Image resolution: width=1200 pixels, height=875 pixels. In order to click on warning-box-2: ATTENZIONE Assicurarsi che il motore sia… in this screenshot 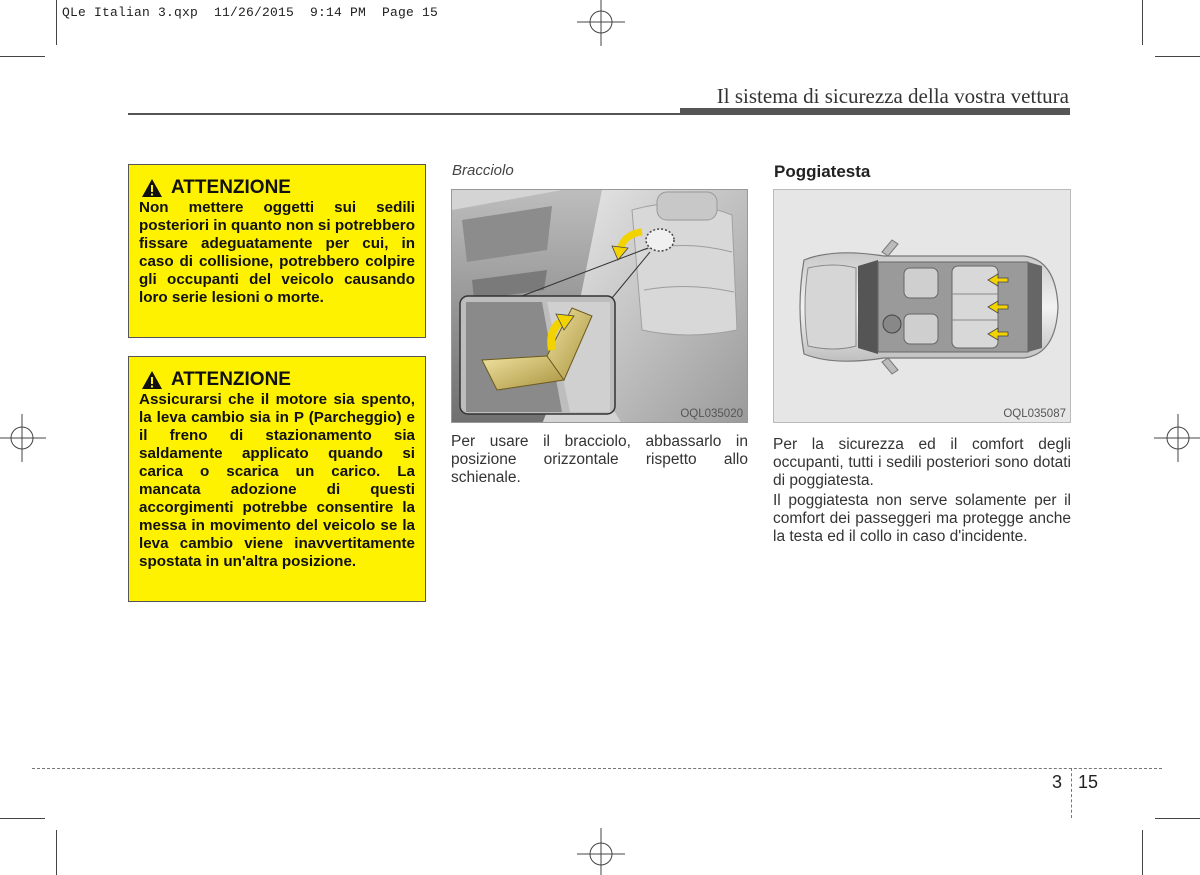, I will do `click(277, 479)`.